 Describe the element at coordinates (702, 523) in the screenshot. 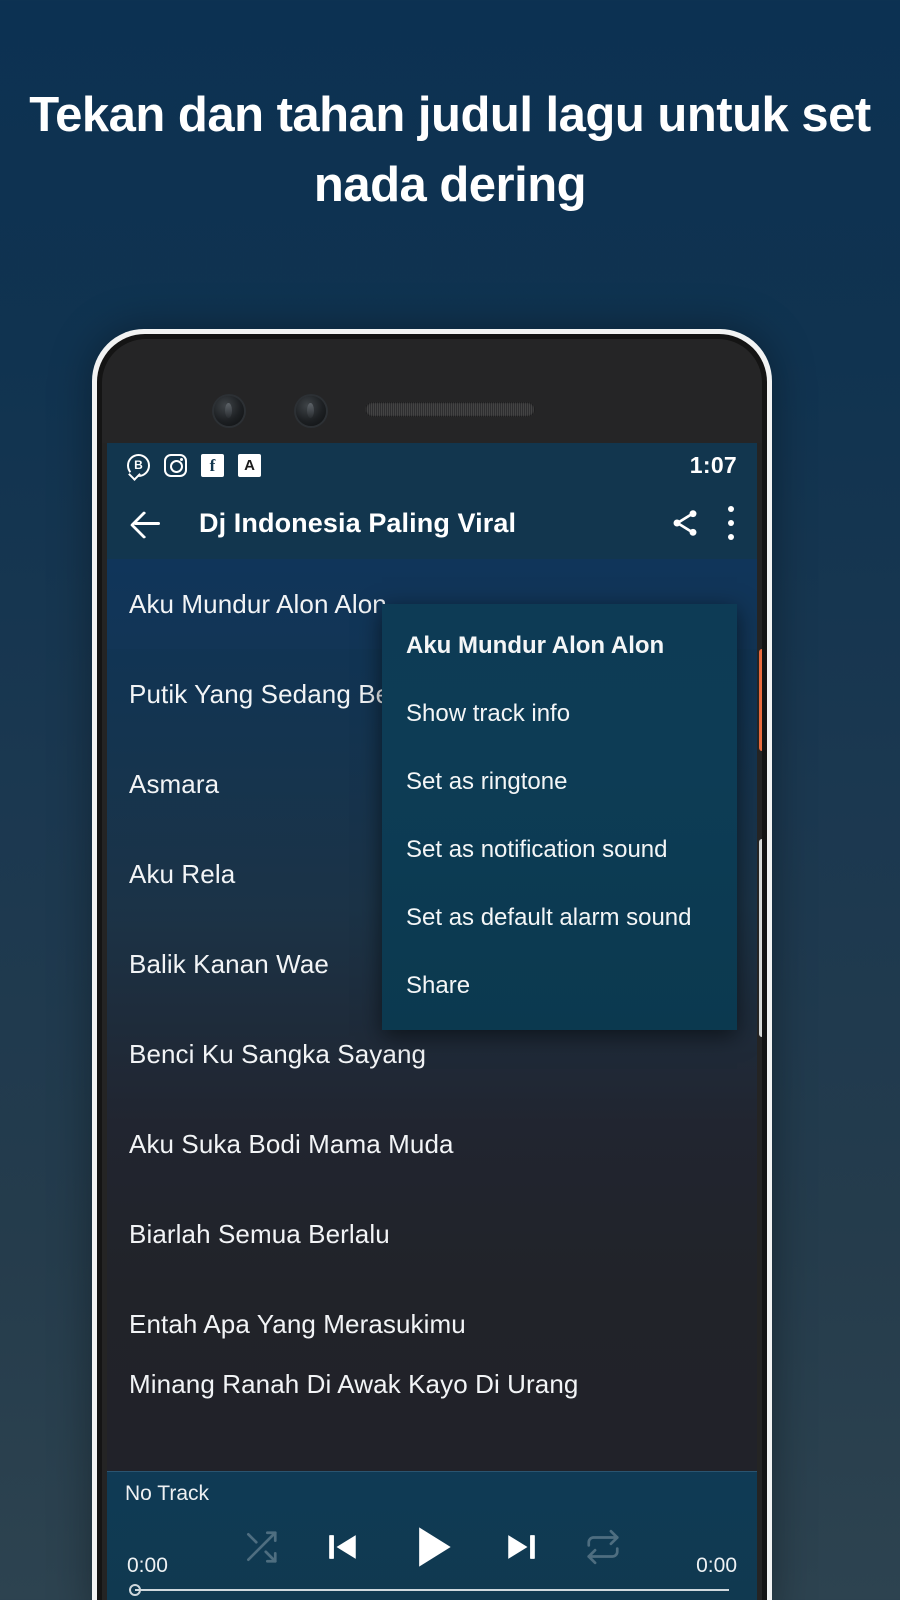

I see `app-bar-actions` at that location.